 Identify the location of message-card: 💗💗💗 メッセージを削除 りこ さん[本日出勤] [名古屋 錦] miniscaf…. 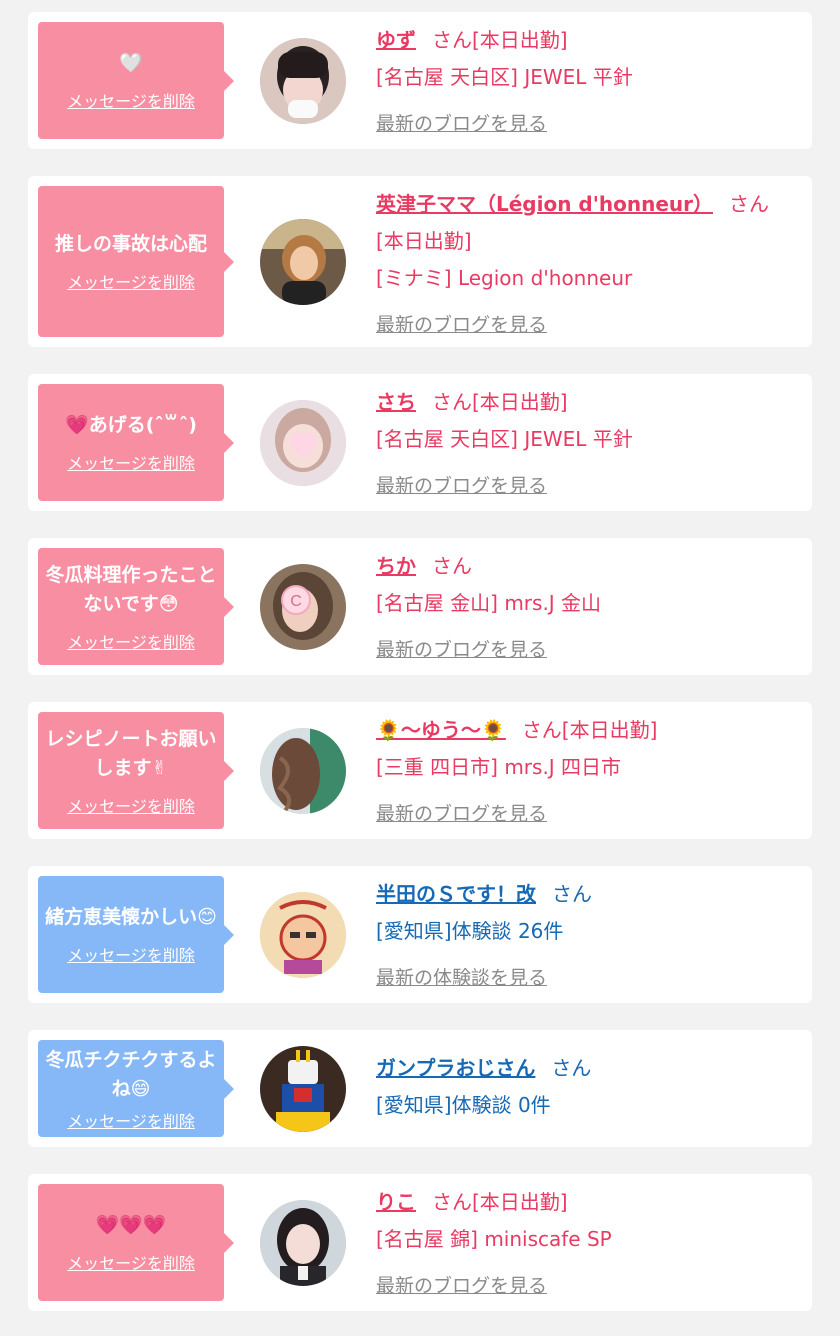
(420, 1242).